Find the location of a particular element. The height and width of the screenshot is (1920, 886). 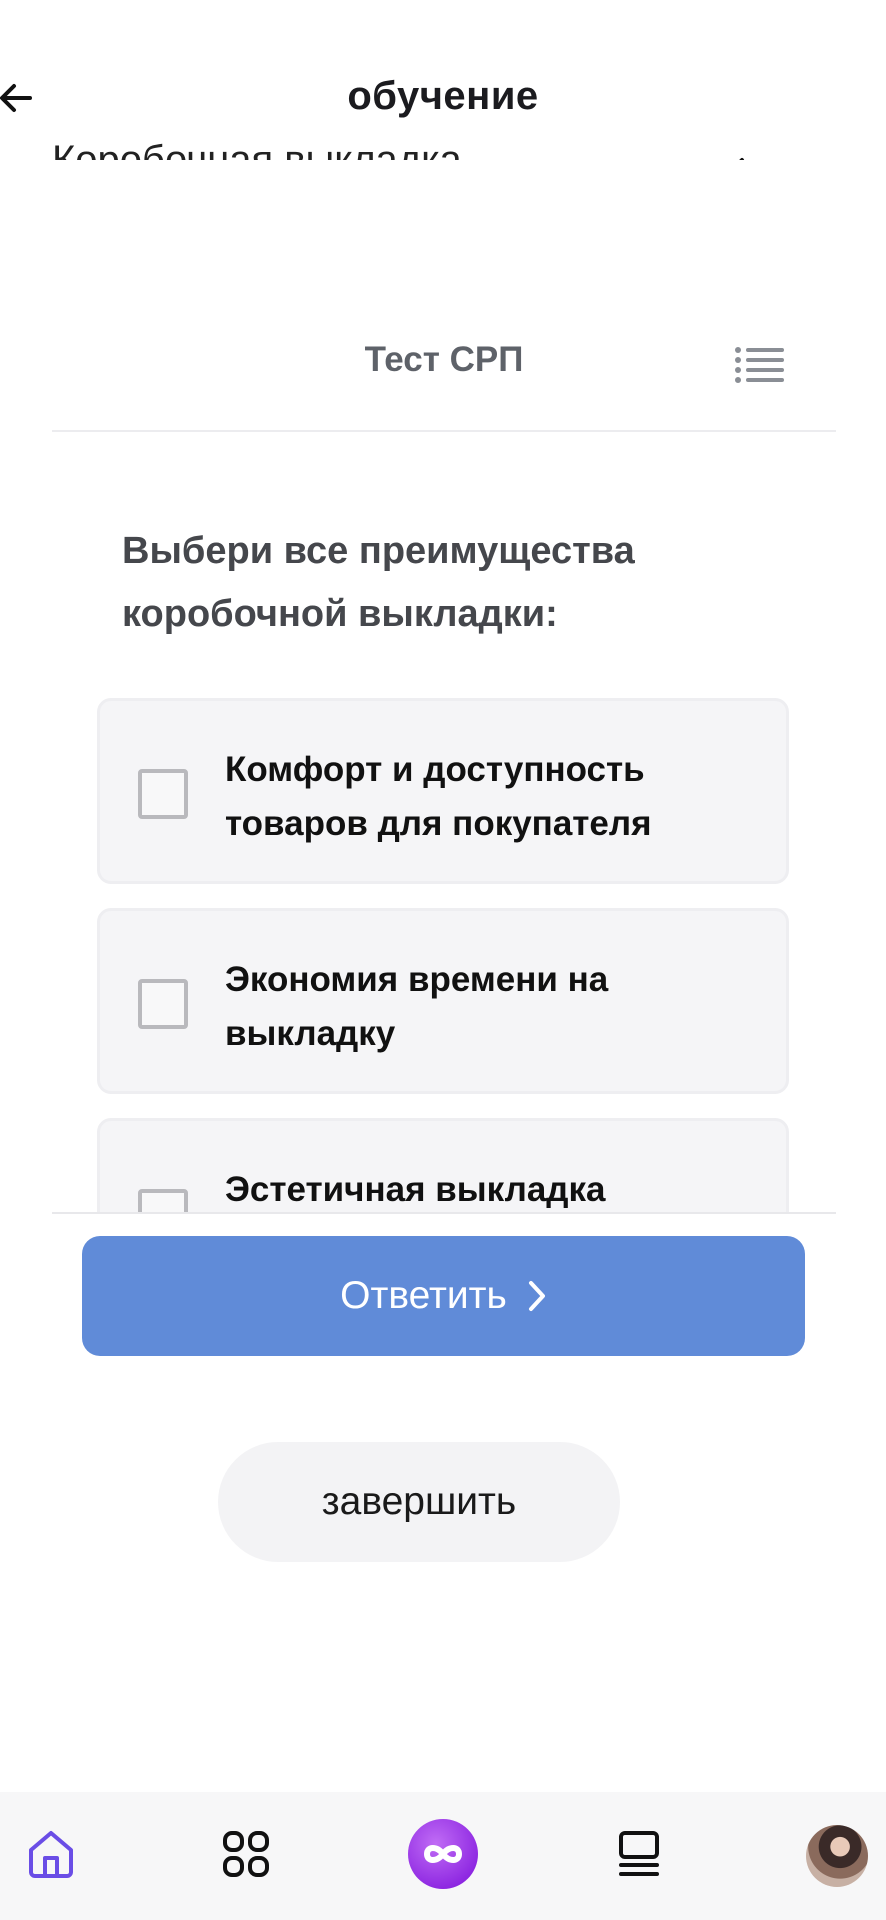

header: Коробочная выкладка обучение is located at coordinates (443, 80).